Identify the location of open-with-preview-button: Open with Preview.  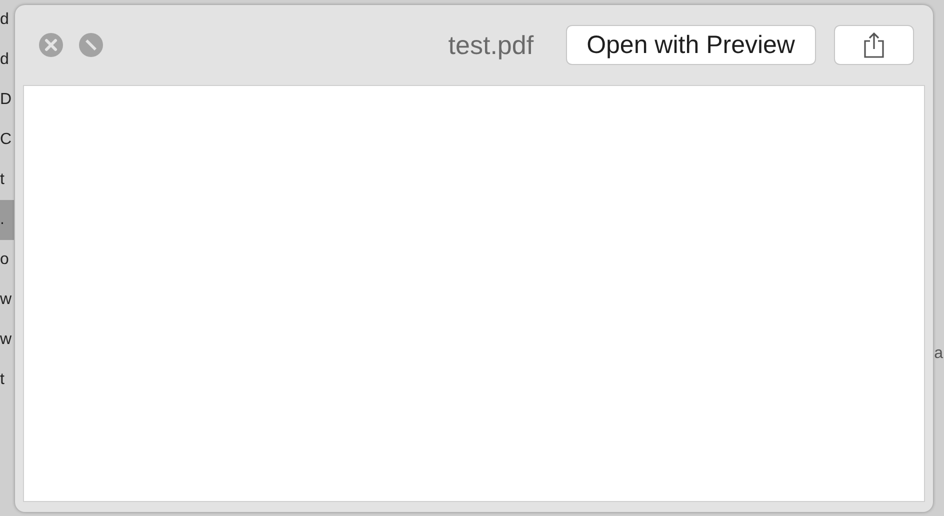
(691, 45).